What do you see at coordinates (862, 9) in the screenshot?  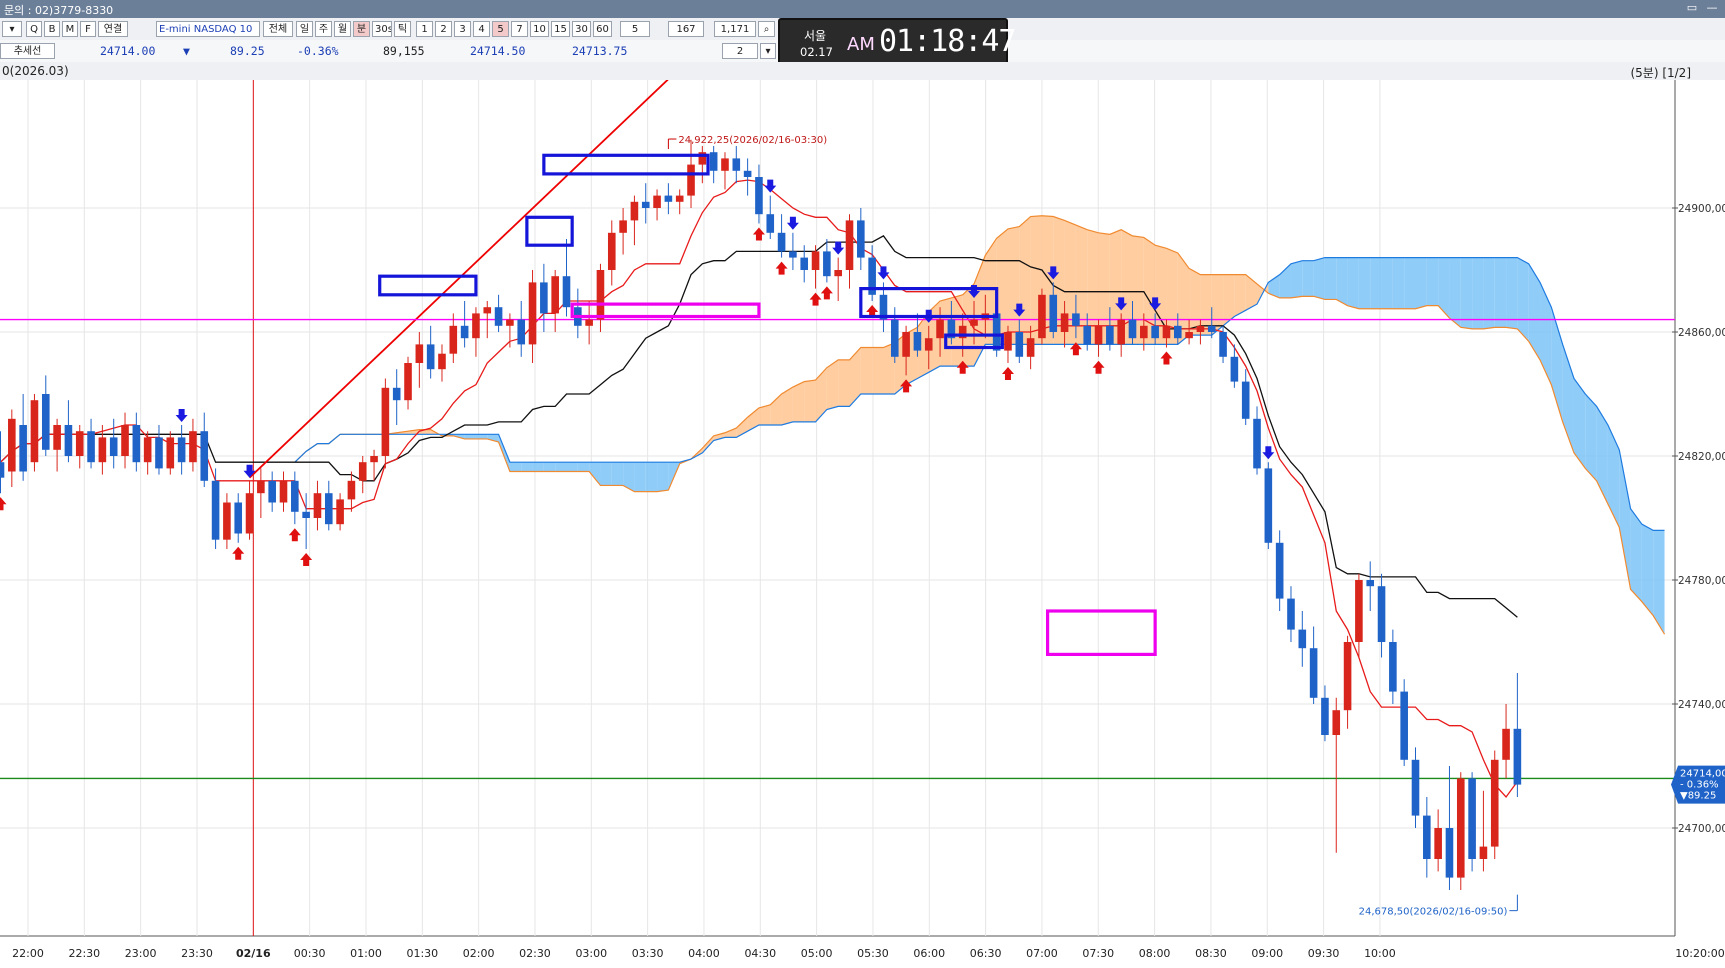 I see `window-titlebar: 문의 : 02)3779-8330 ▭ —` at bounding box center [862, 9].